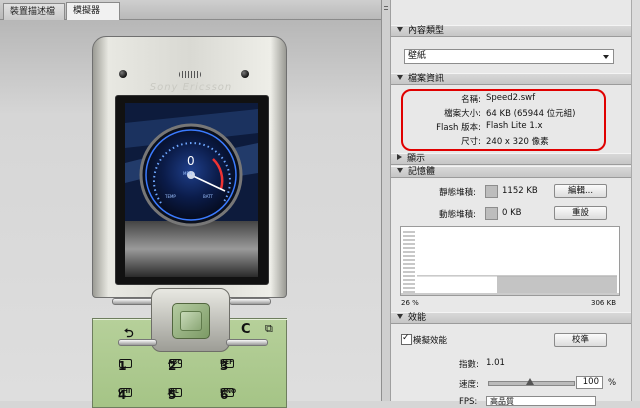 This screenshot has height=408, width=640. I want to click on key-5-letters: JKL, so click(173, 391).